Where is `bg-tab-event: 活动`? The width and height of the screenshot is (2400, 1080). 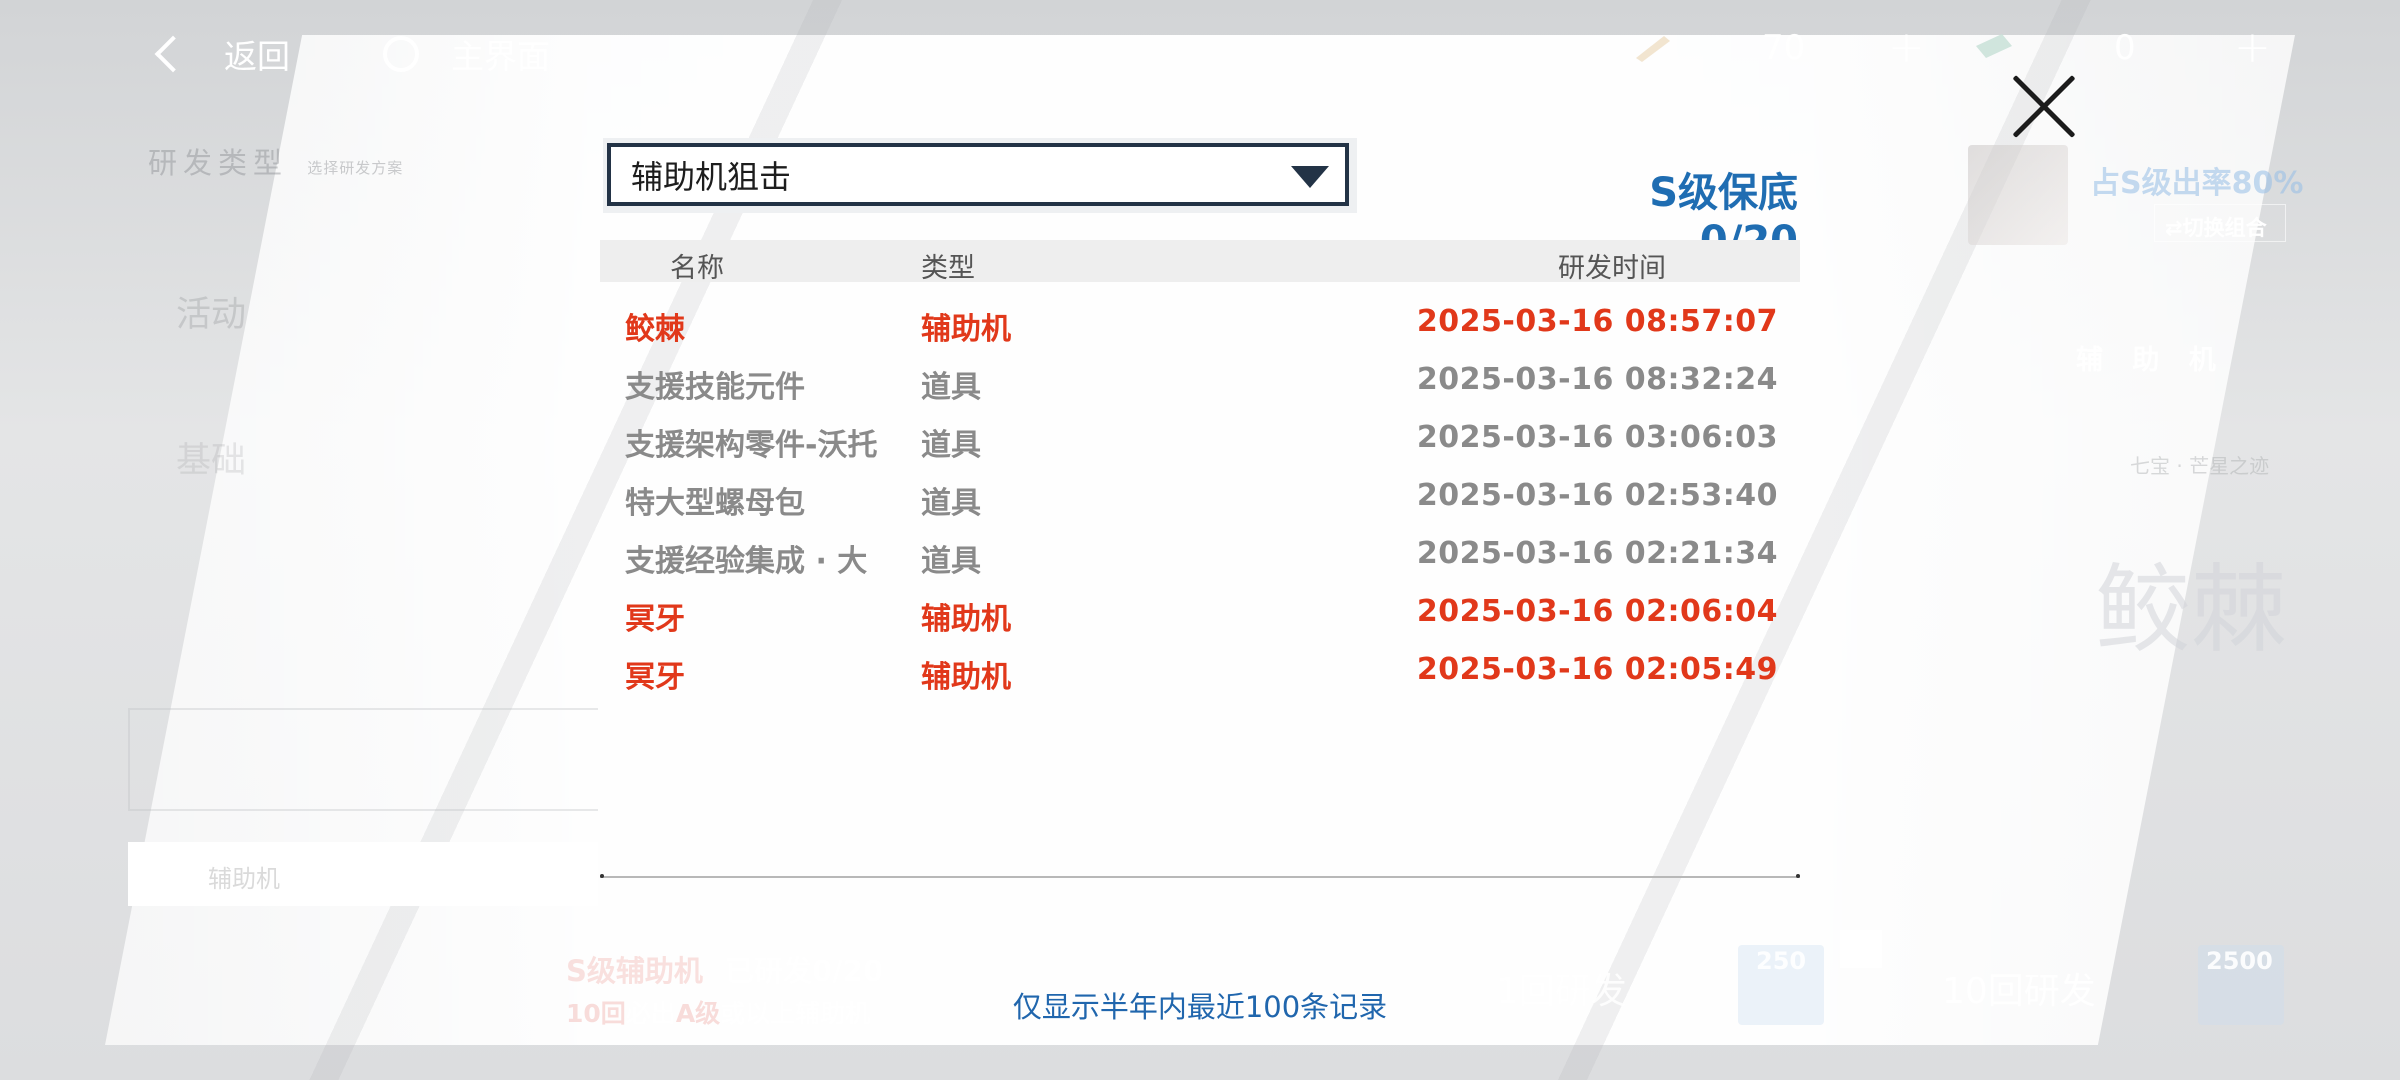 bg-tab-event: 活动 is located at coordinates (211, 311).